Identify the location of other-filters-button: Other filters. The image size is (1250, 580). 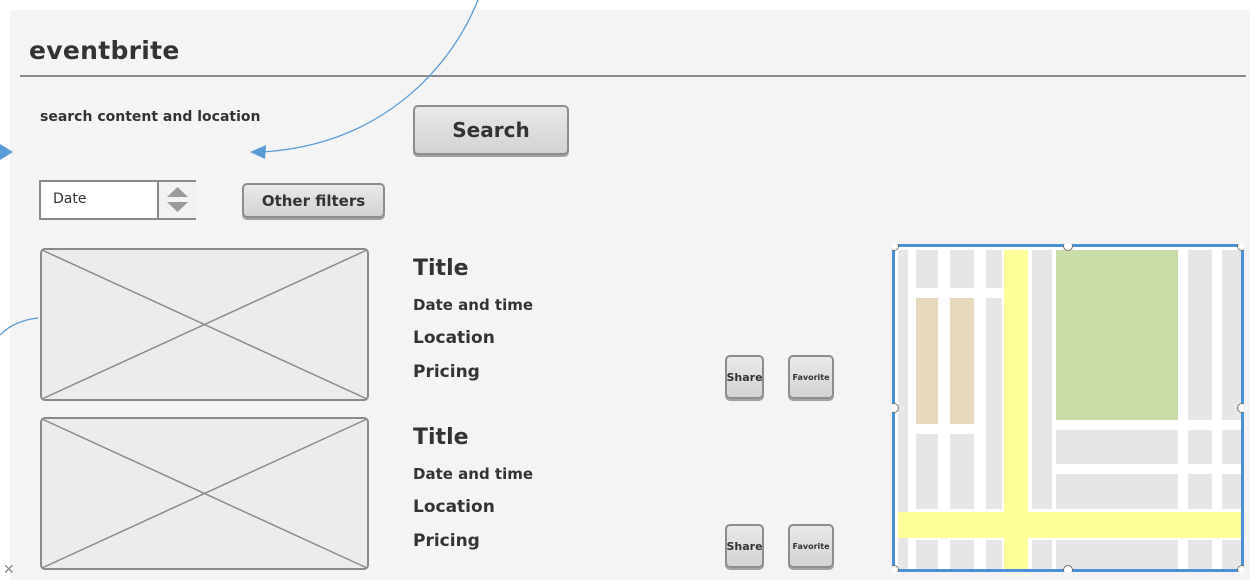
(313, 200).